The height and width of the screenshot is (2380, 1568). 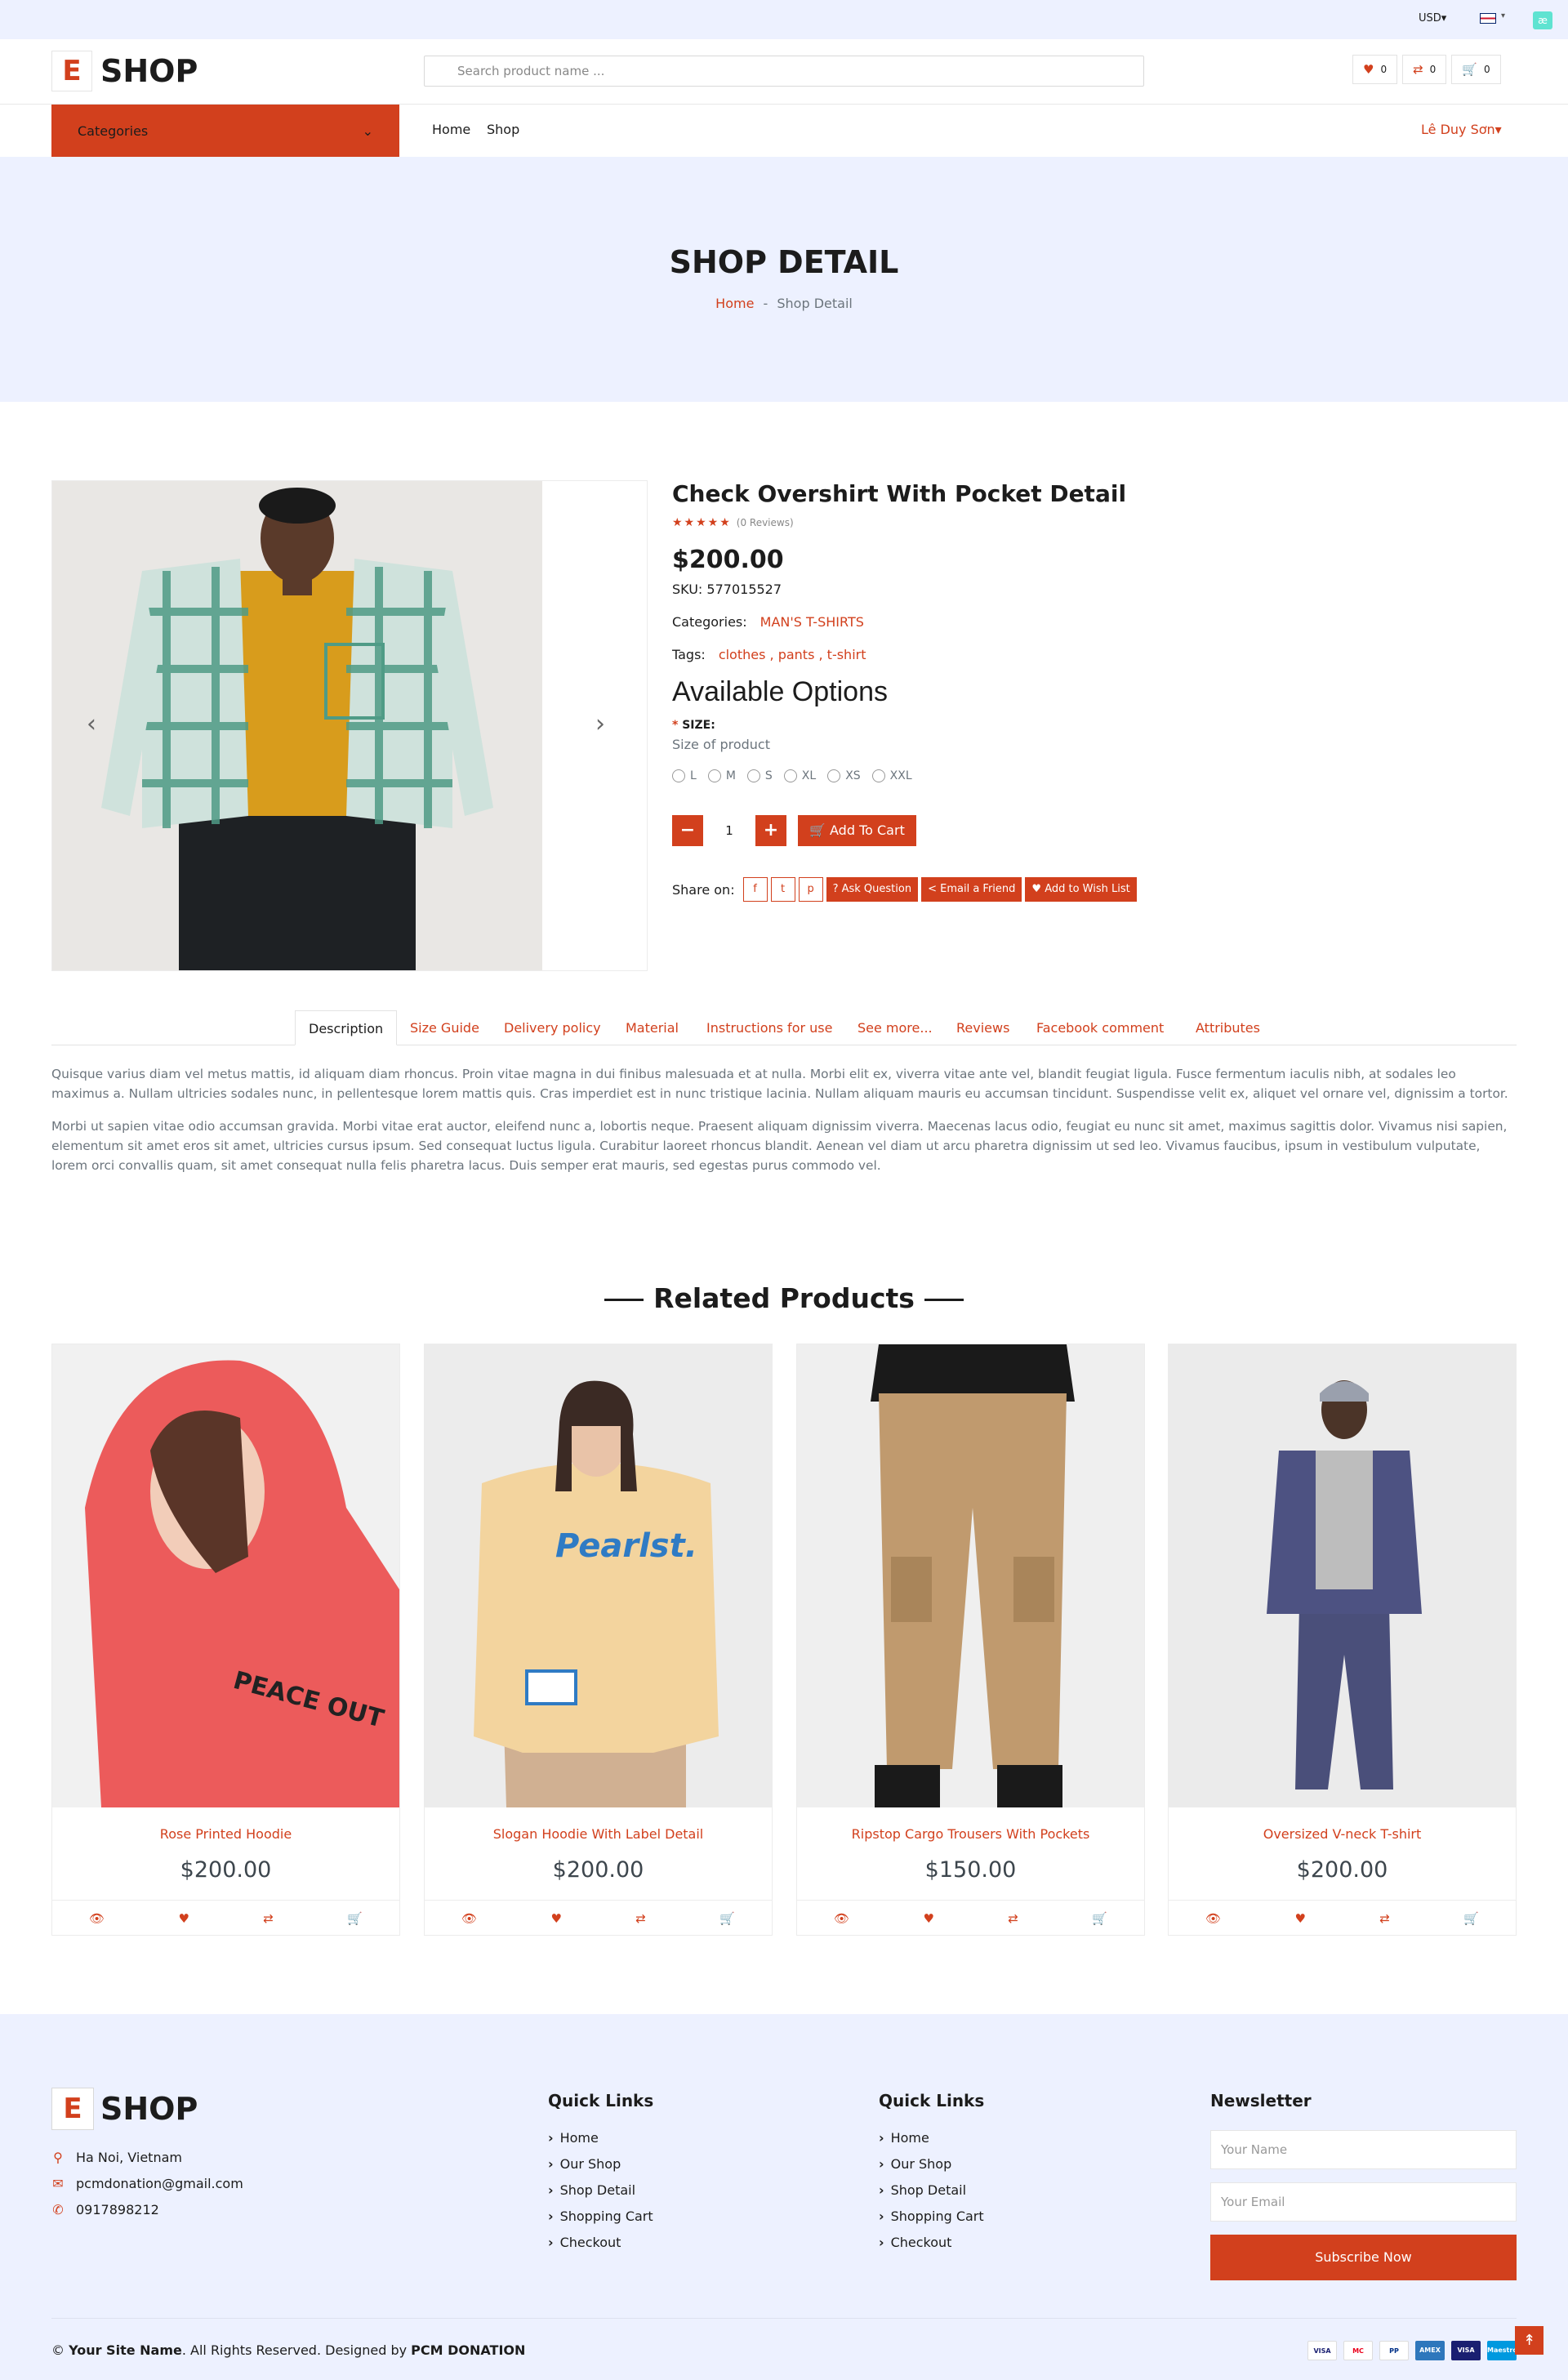 I want to click on plus-button: +, so click(x=770, y=831).